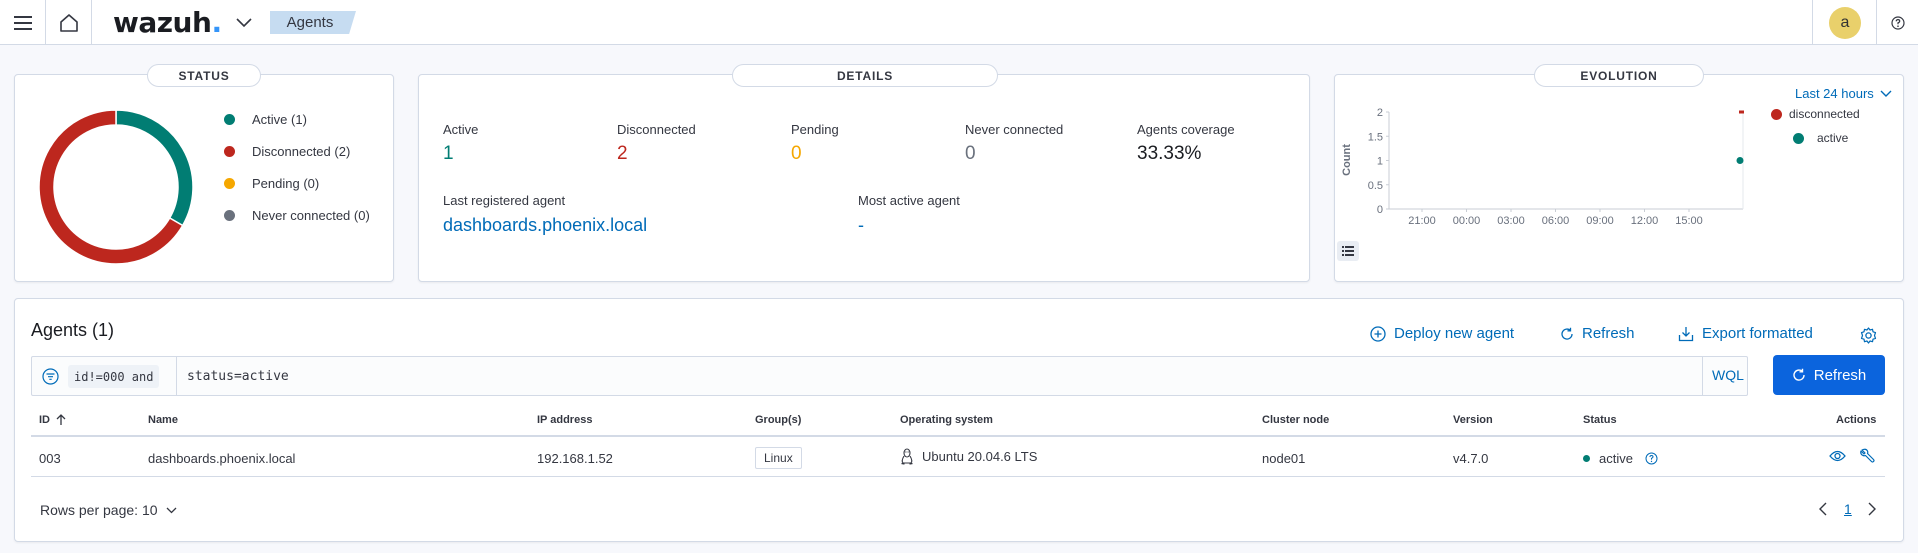 This screenshot has width=1918, height=553. What do you see at coordinates (778, 458) in the screenshot?
I see `group-badge: Linux` at bounding box center [778, 458].